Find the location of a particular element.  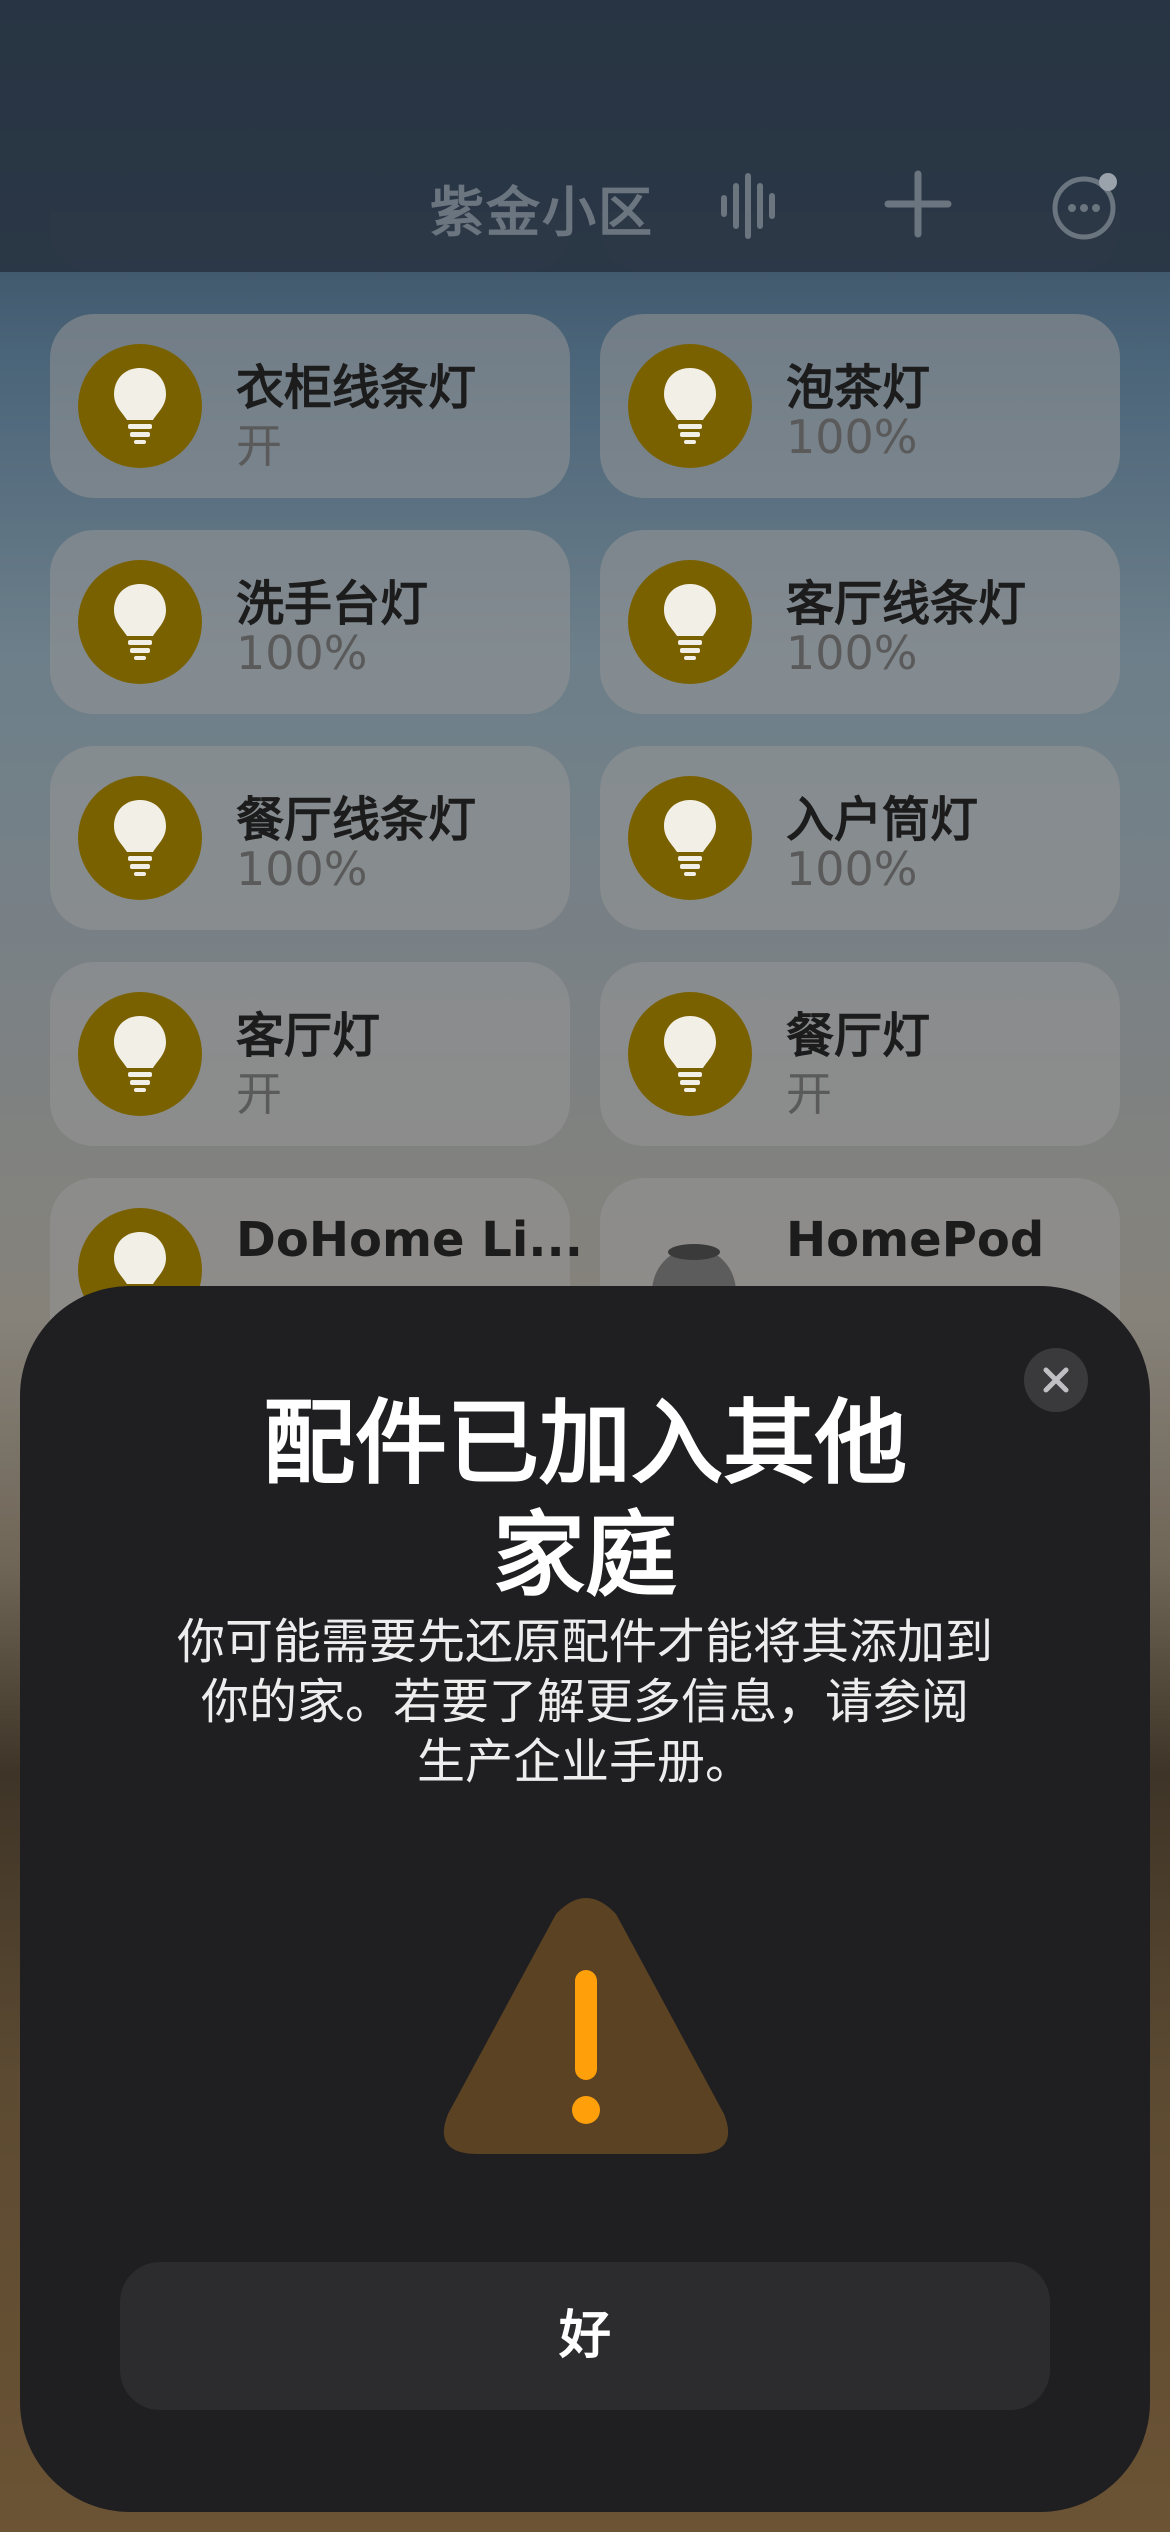

tile-name: 衣柜线条灯 is located at coordinates (356, 388).